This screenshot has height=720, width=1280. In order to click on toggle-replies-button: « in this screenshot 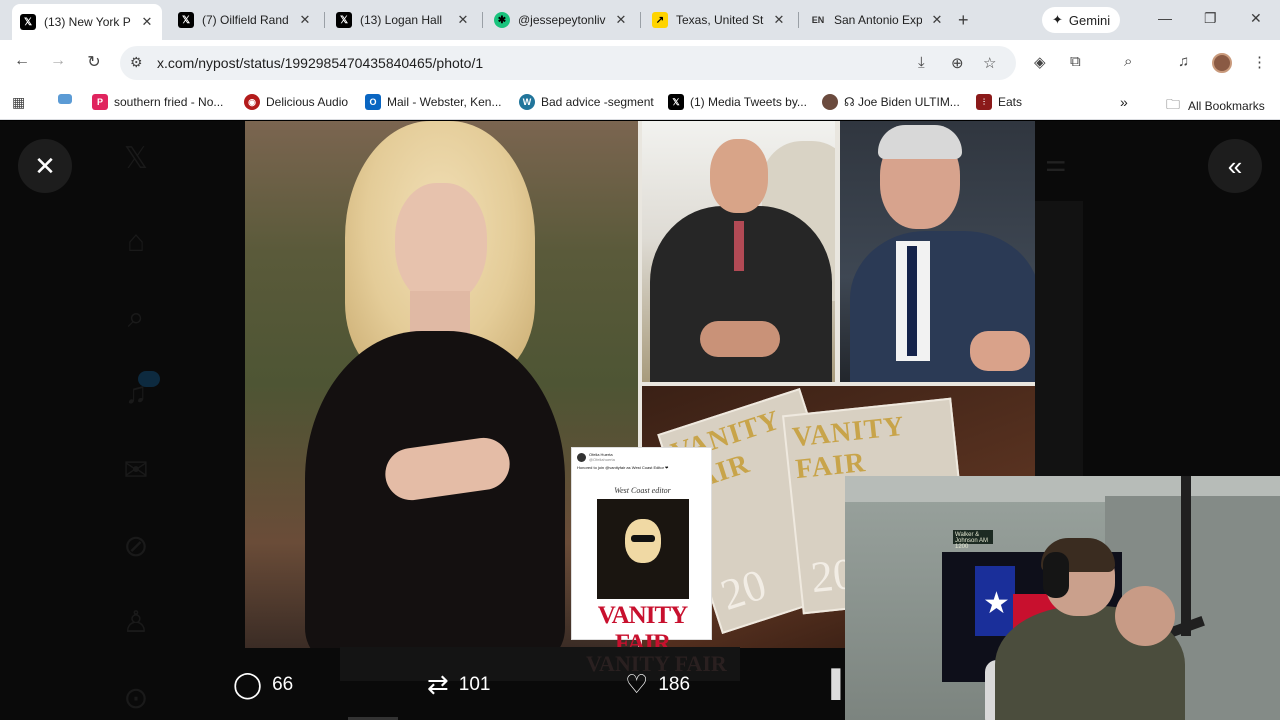, I will do `click(1235, 166)`.